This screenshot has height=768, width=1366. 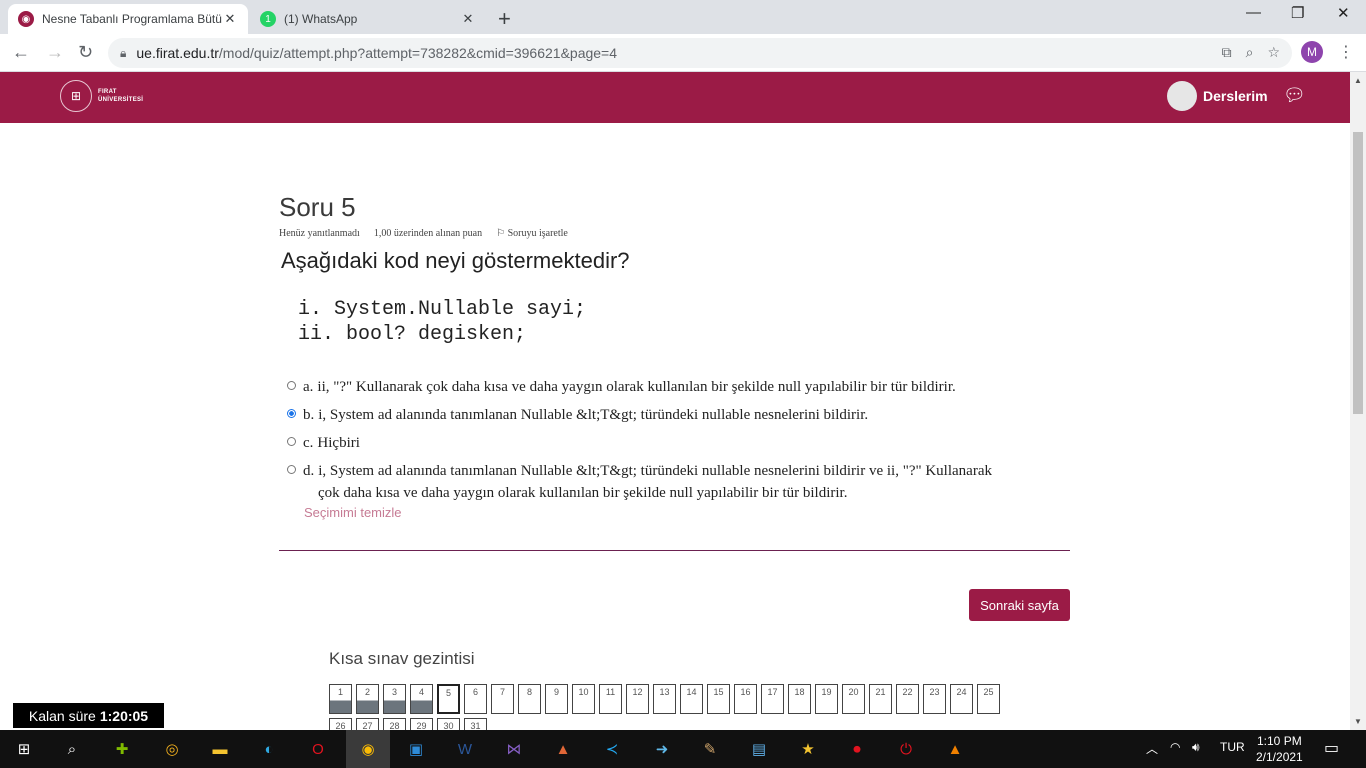 What do you see at coordinates (421, 724) in the screenshot?
I see `quiz-nav-button: 29` at bounding box center [421, 724].